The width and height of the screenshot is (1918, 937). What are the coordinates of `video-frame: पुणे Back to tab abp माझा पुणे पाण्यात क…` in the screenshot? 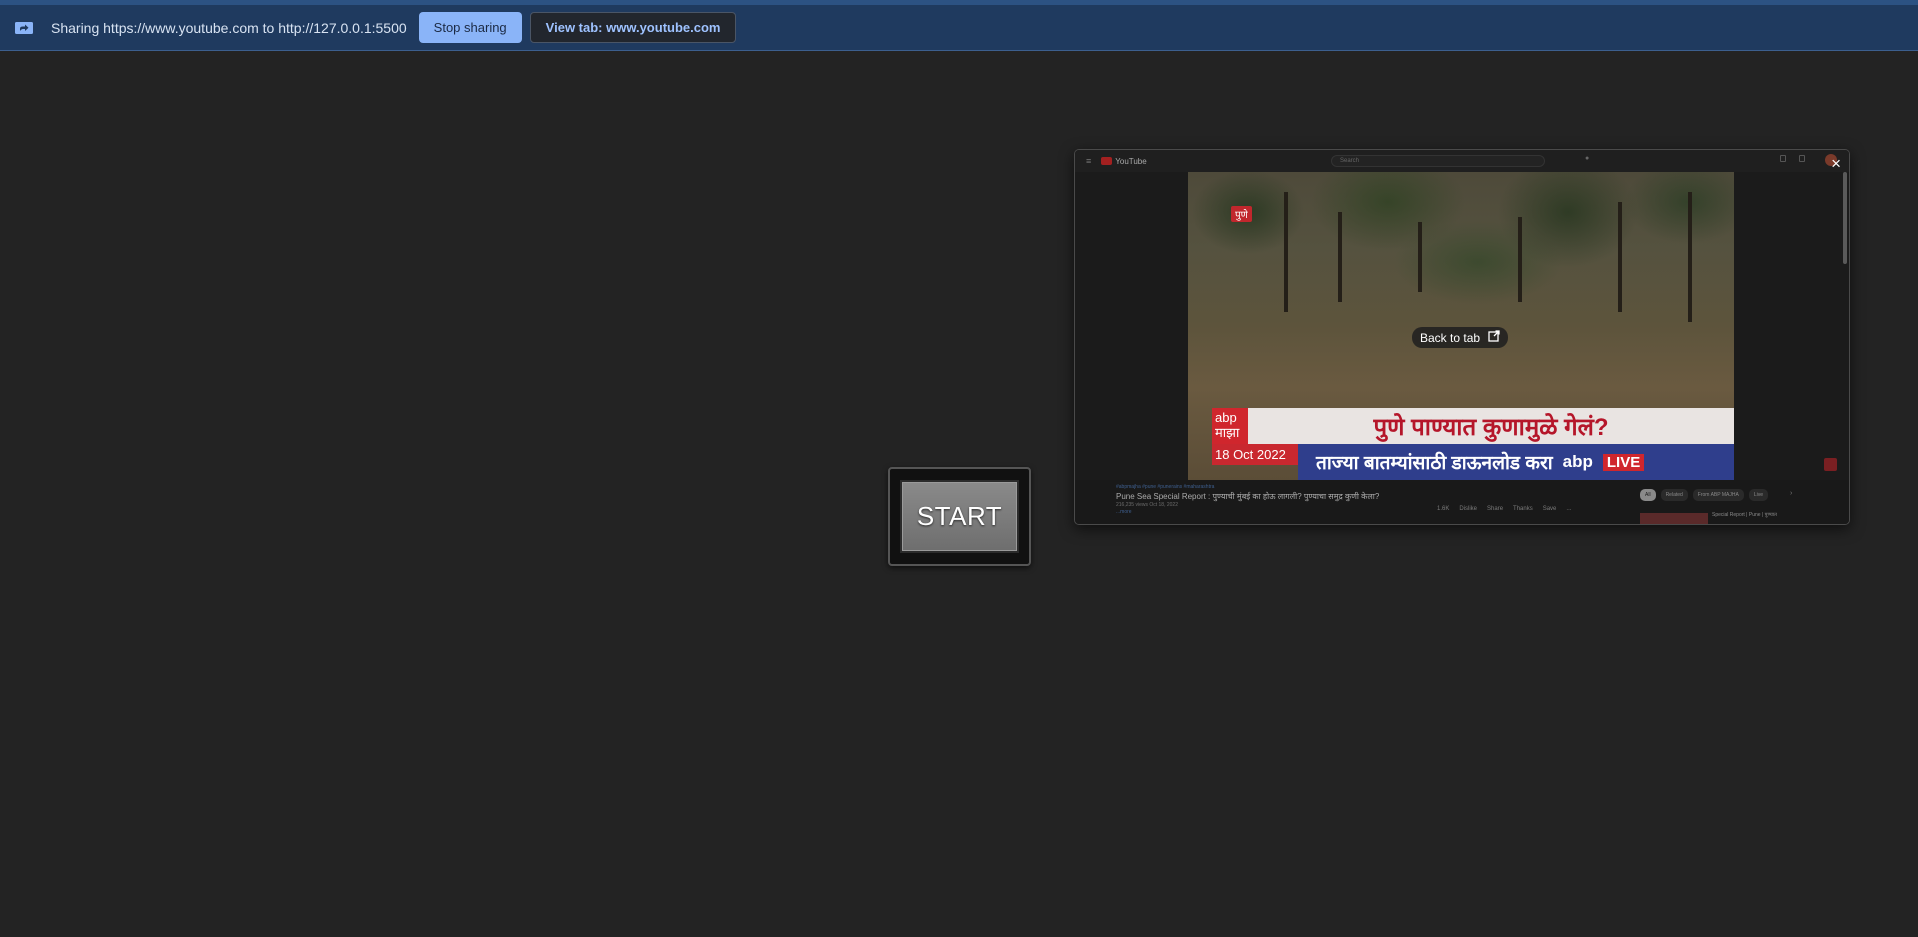 It's located at (1461, 326).